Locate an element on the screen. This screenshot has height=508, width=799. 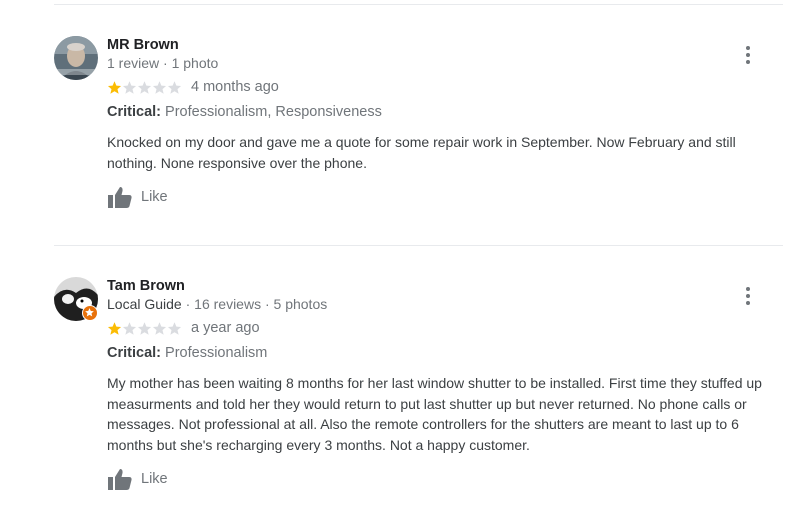
local-guide-badge-icon is located at coordinates (90, 313).